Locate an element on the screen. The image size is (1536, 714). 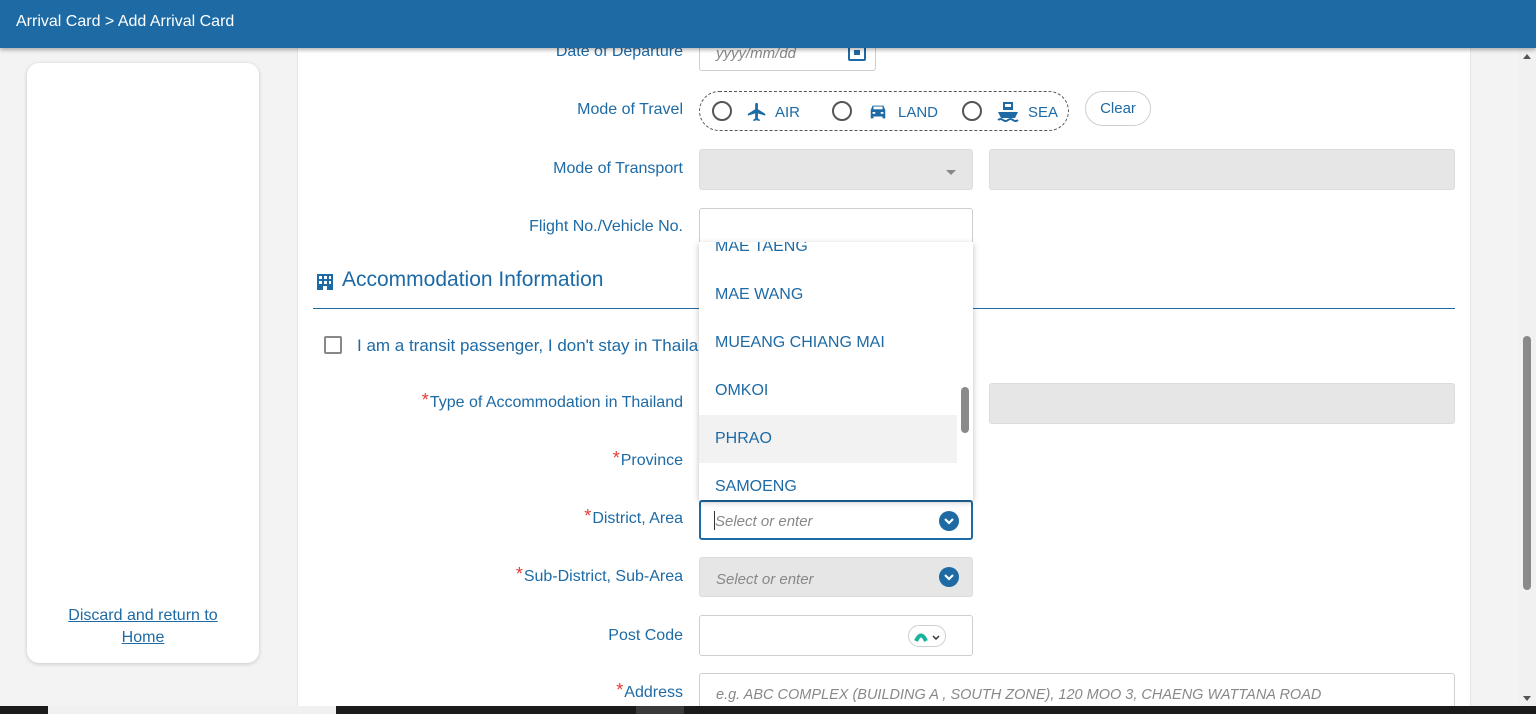
scroll-down-icon is located at coordinates (1527, 698).